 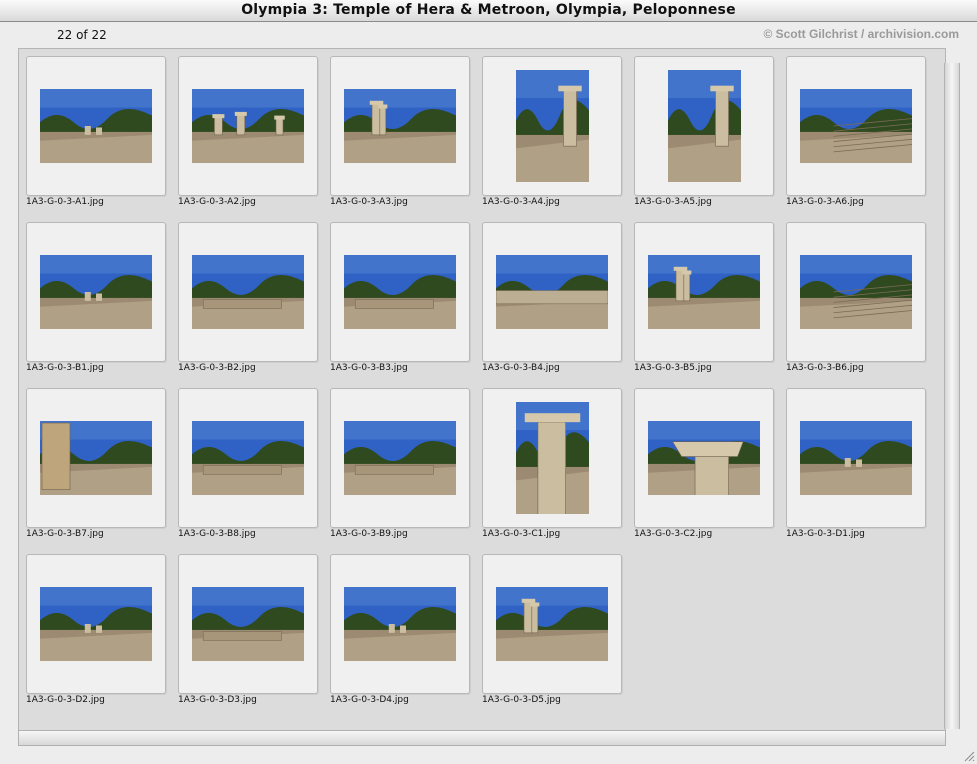 I want to click on thumbnail-filename: 1A3-G-0-3-C1.jpg, so click(x=521, y=534).